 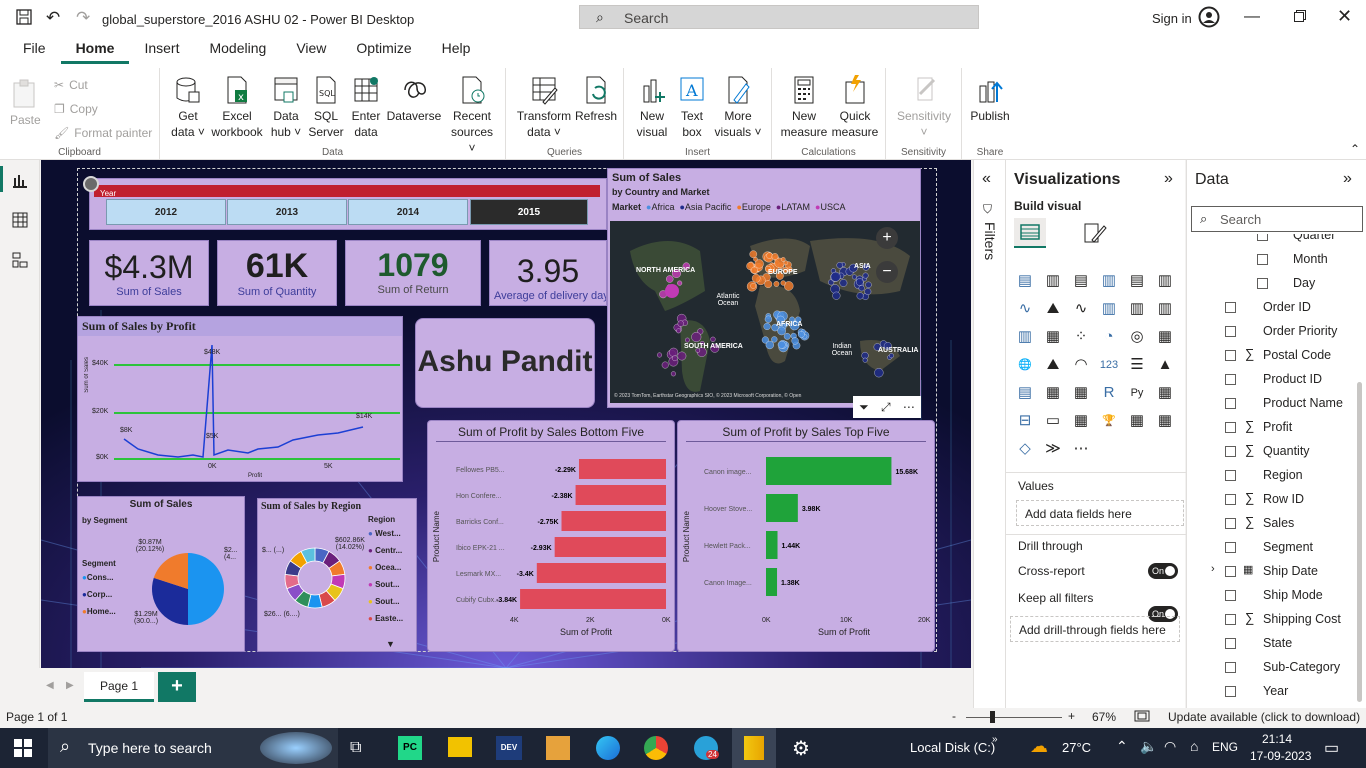 What do you see at coordinates (1272, 571) in the screenshot?
I see `field-row-ship-date: › ▦ Ship Date` at bounding box center [1272, 571].